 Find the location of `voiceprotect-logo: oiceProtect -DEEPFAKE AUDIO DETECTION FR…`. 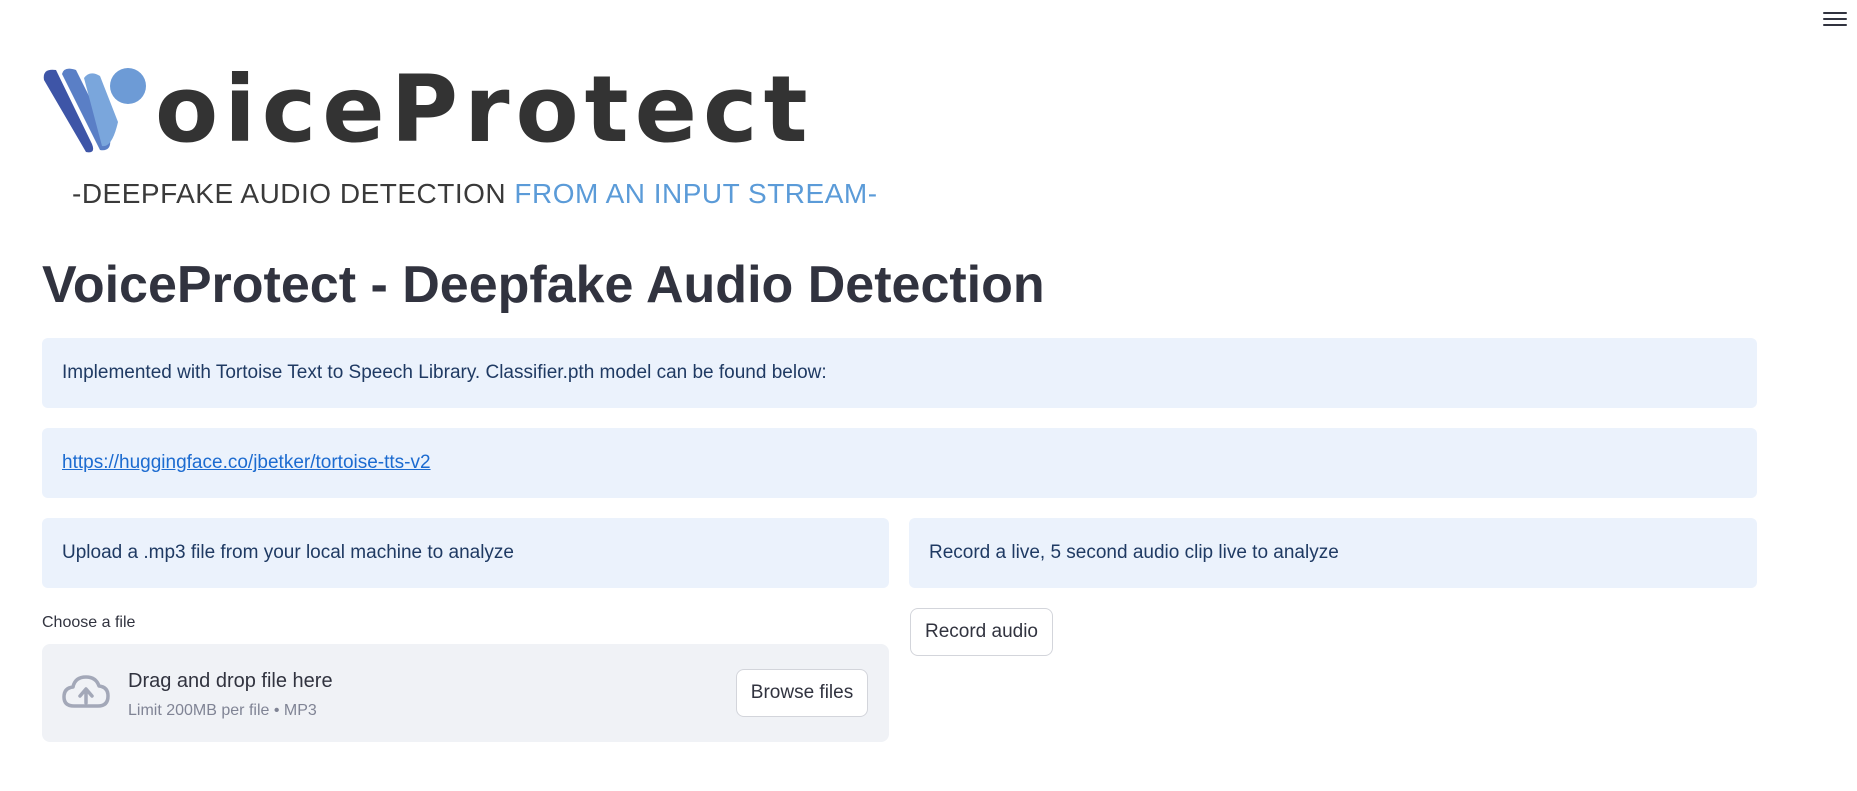

voiceprotect-logo: oiceProtect -DEEPFAKE AUDIO DETECTION FR… is located at coordinates (458, 135).